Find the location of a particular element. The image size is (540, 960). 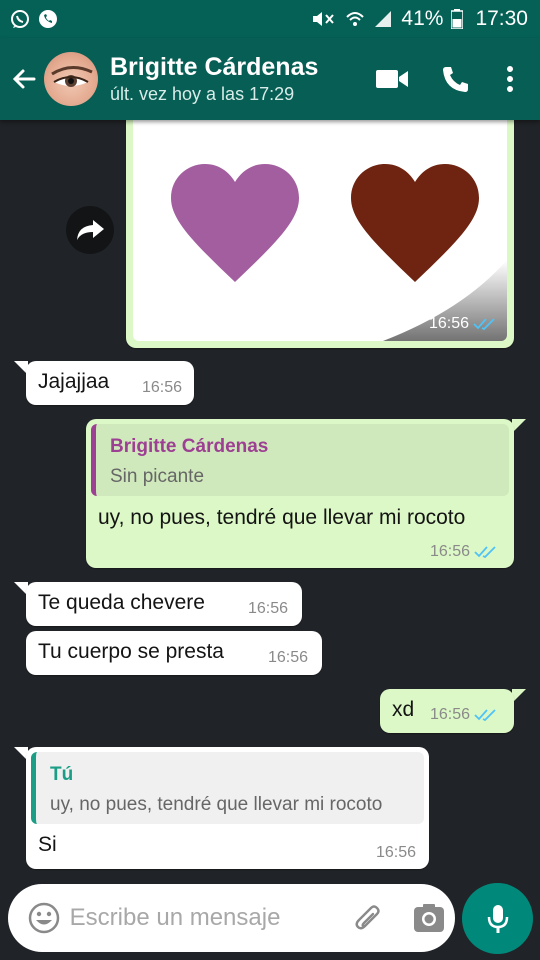

signal-icon is located at coordinates (383, 19).